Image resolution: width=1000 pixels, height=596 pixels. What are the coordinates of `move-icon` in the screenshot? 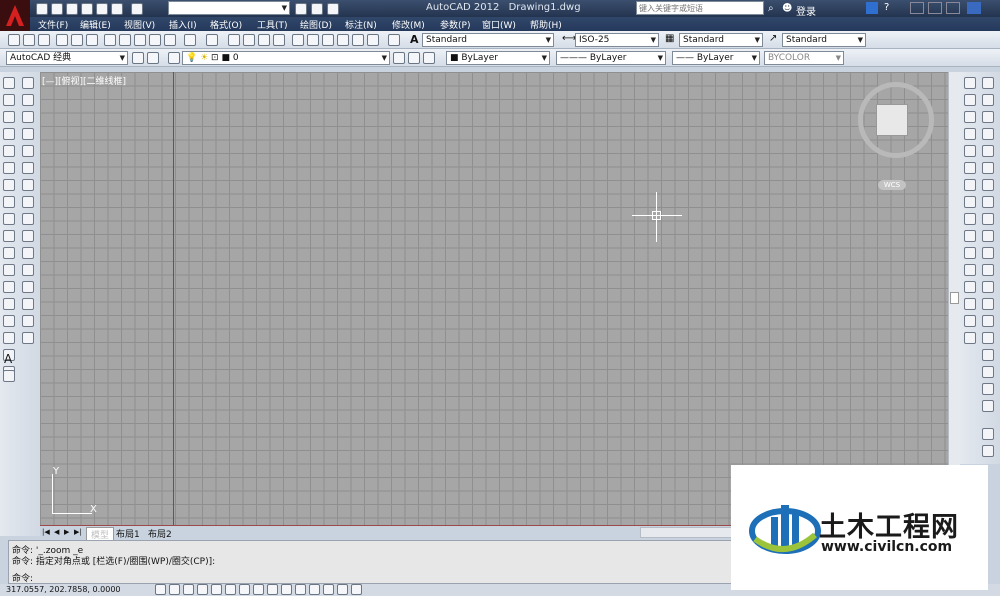 It's located at (28, 168).